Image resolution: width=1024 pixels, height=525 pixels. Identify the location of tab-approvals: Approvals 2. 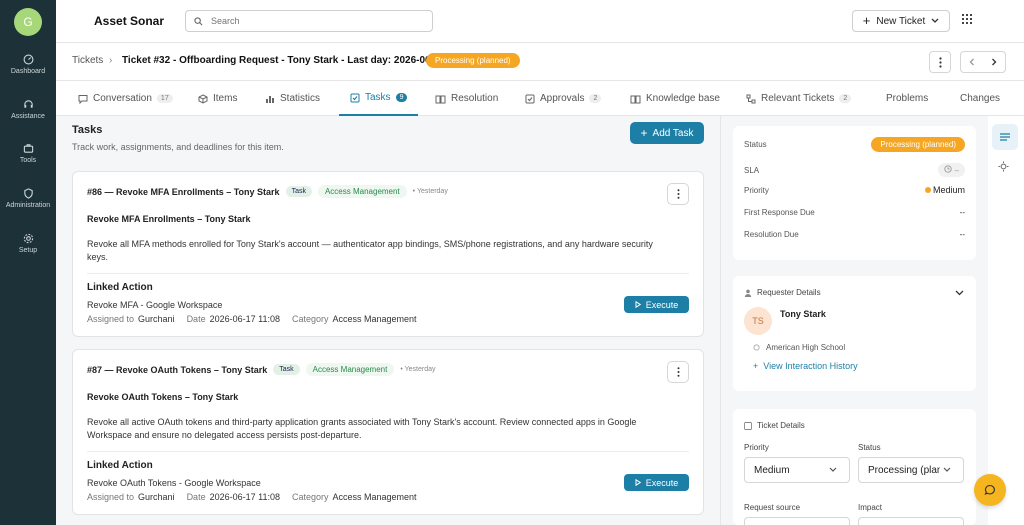
(563, 98).